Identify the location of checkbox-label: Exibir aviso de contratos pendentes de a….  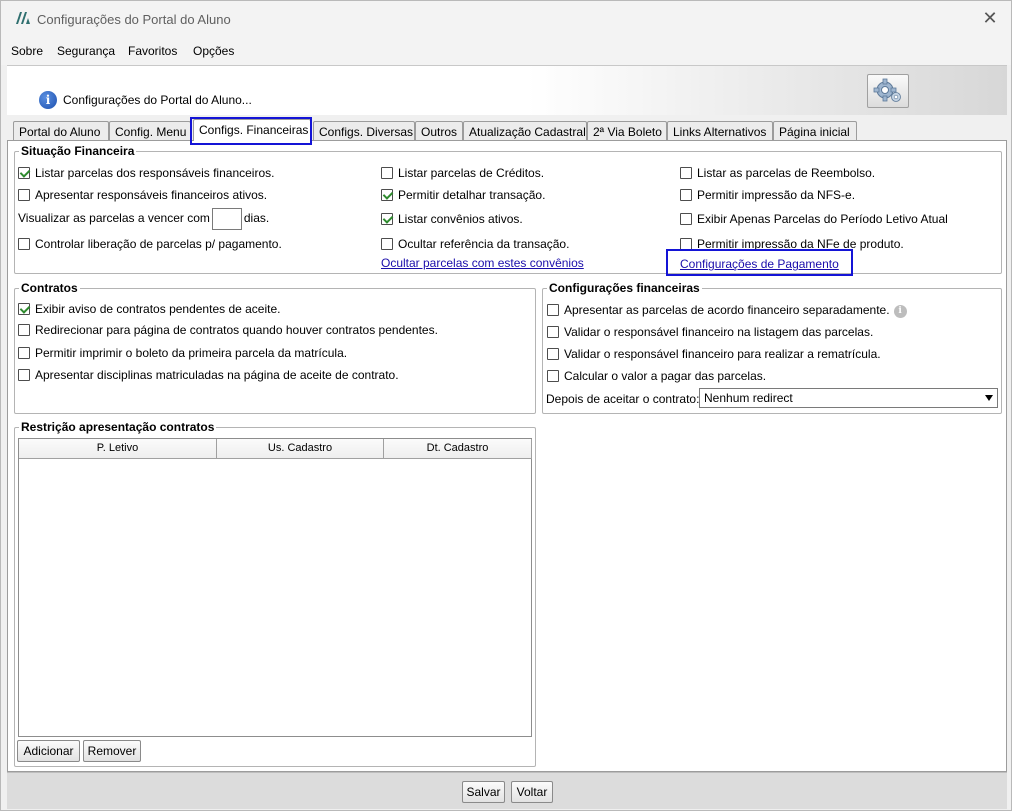
(158, 309).